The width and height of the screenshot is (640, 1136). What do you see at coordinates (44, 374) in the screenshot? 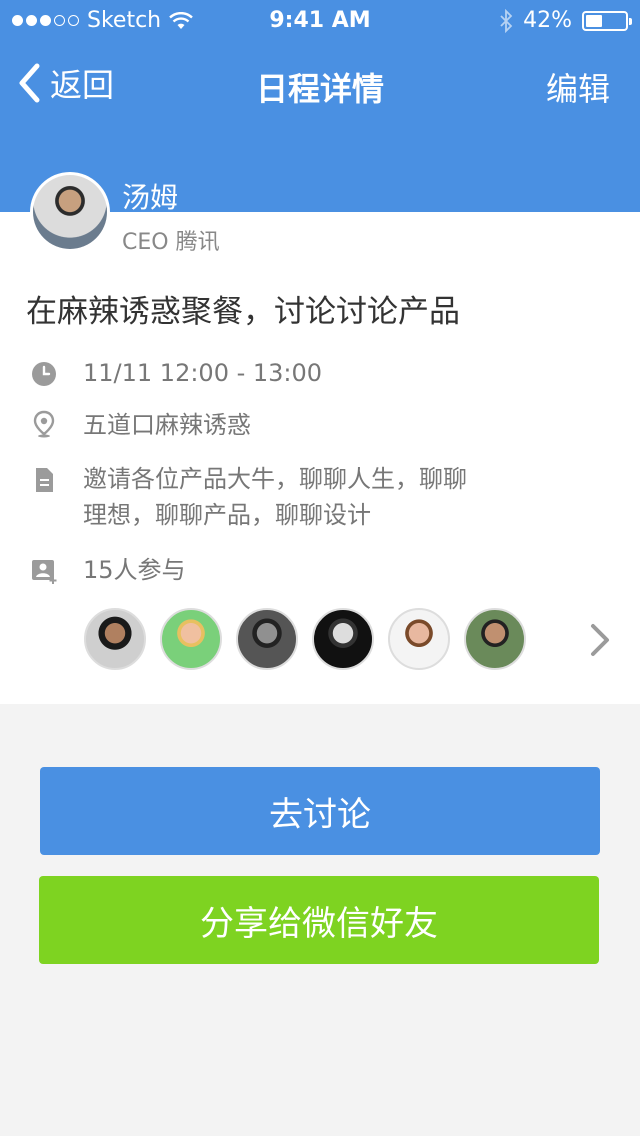
I see `clock-icon` at bounding box center [44, 374].